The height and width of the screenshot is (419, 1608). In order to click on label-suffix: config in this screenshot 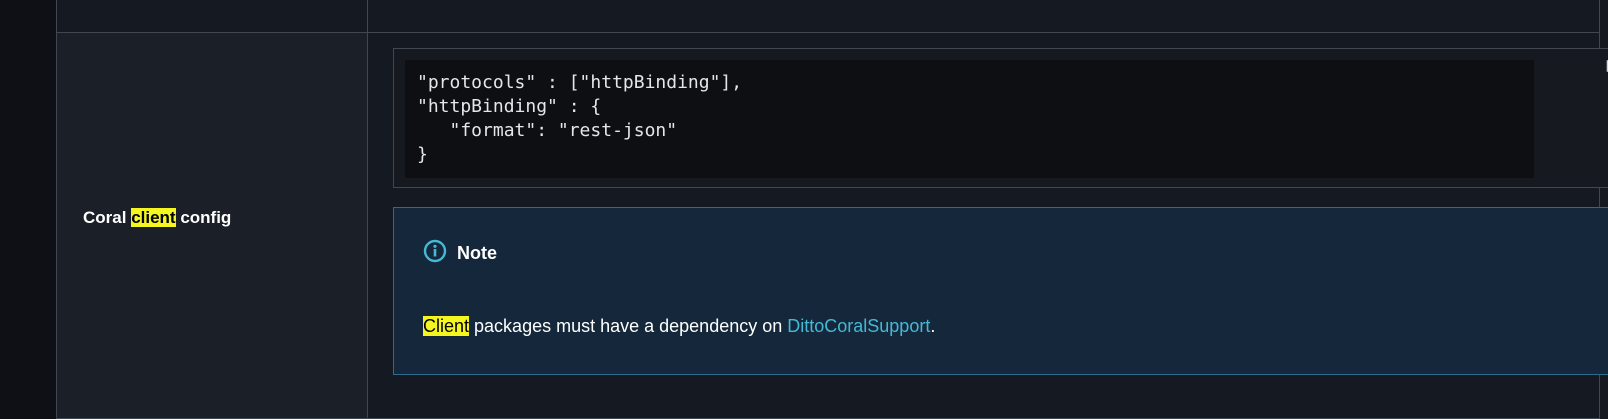, I will do `click(203, 217)`.